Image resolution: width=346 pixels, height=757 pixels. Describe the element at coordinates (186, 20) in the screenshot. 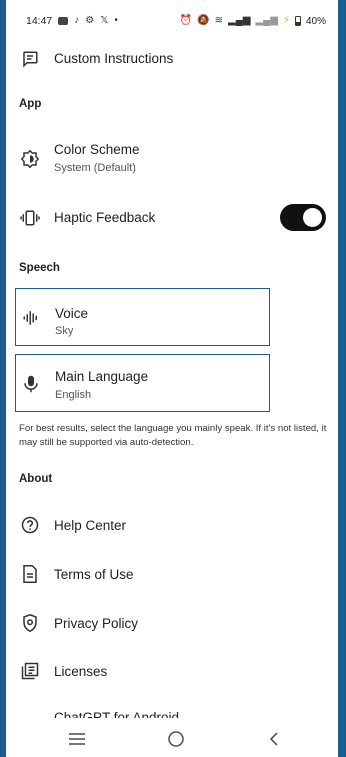

I see `alarm-icon: ⏰` at that location.